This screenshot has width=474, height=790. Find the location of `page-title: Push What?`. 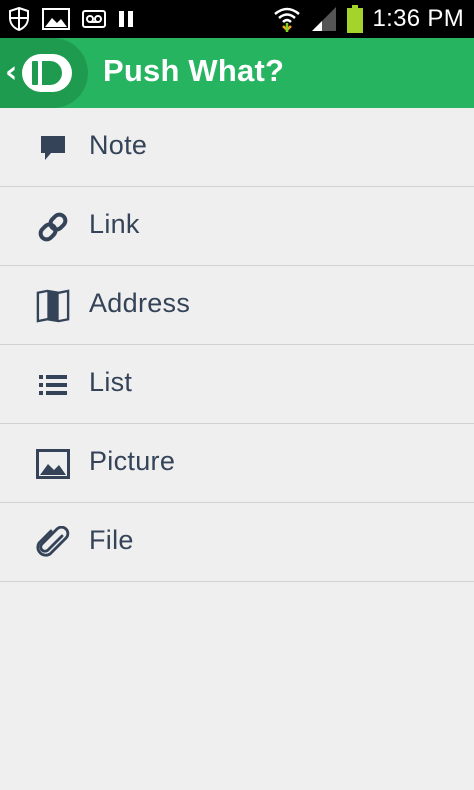

page-title: Push What? is located at coordinates (194, 70).